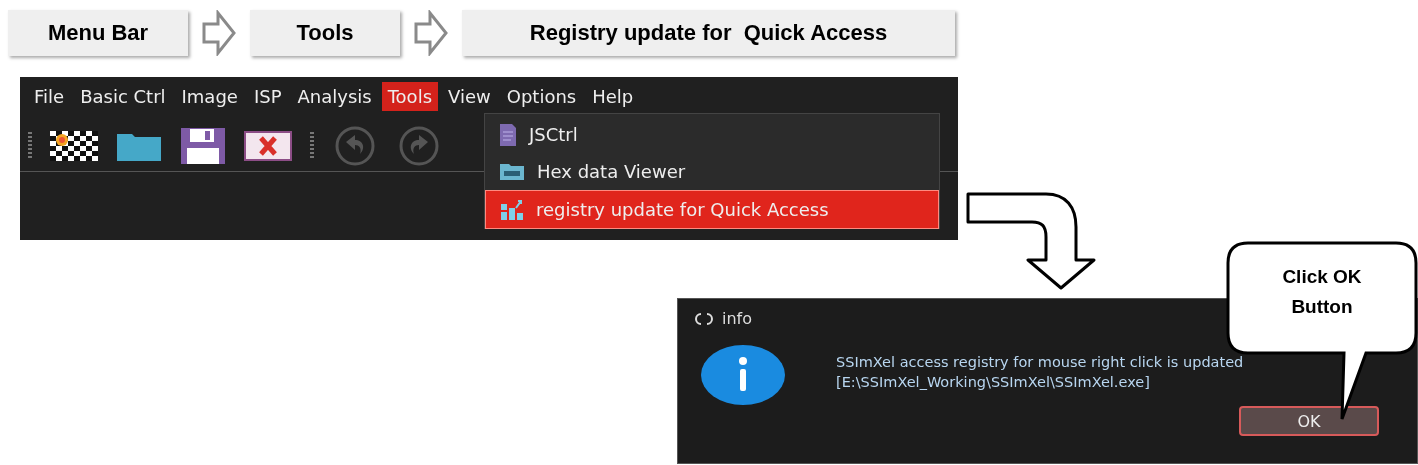 The height and width of the screenshot is (465, 1418). What do you see at coordinates (123, 96) in the screenshot?
I see `menu-item: Basic Ctrl` at bounding box center [123, 96].